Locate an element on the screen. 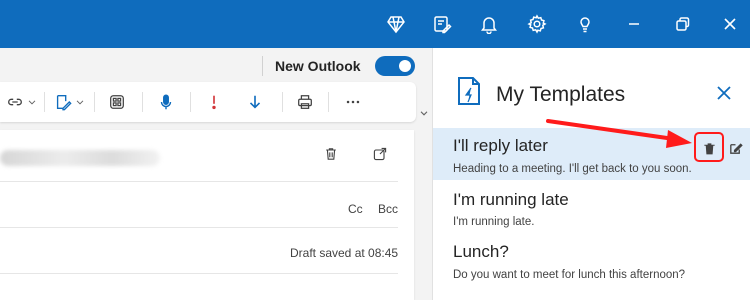 The image size is (750, 300). link-icon is located at coordinates (15, 102).